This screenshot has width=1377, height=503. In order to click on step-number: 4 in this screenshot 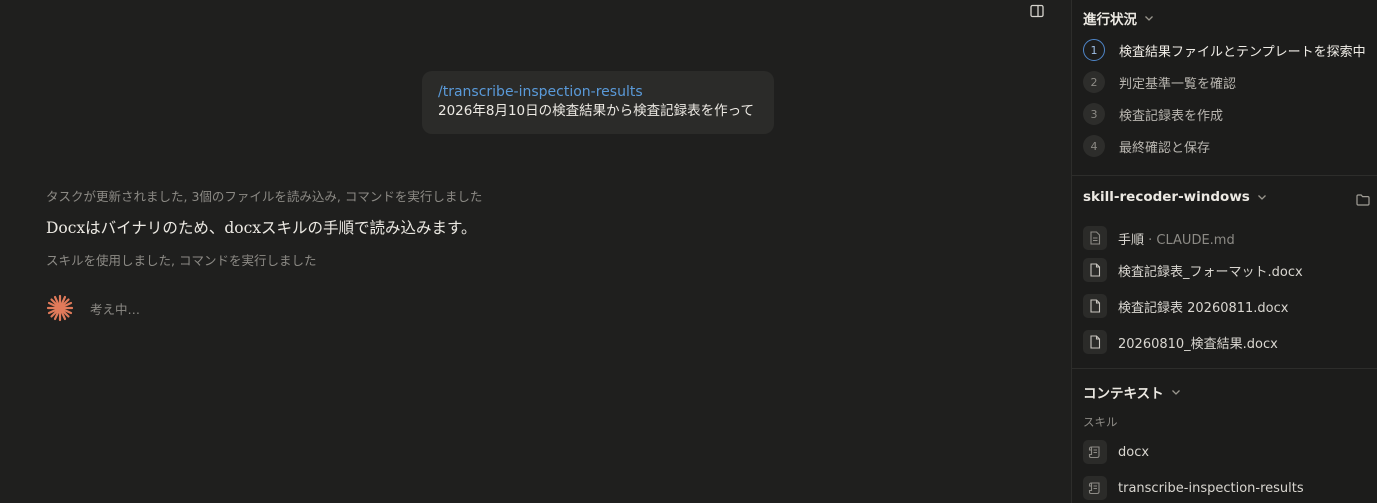, I will do `click(1094, 146)`.